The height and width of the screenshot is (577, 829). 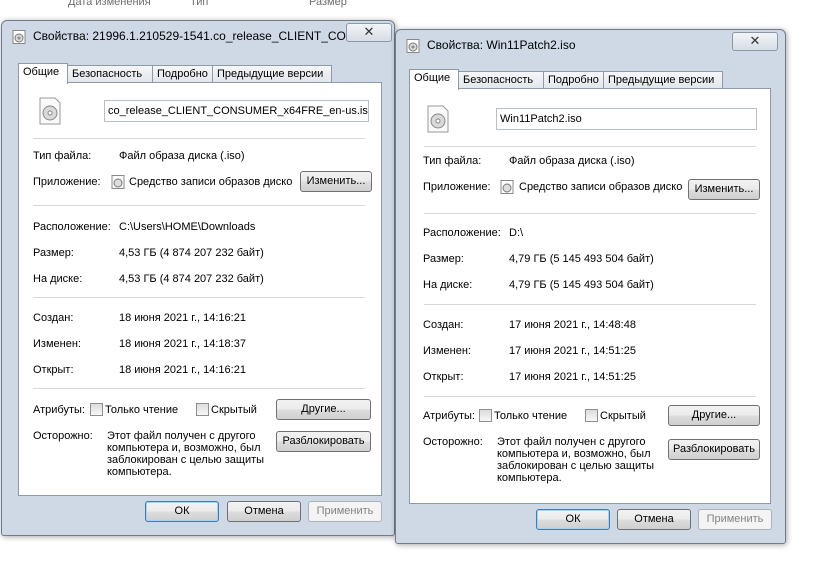 What do you see at coordinates (187, 227) in the screenshot?
I see `location-value: C:\Users\HOME\Downloads` at bounding box center [187, 227].